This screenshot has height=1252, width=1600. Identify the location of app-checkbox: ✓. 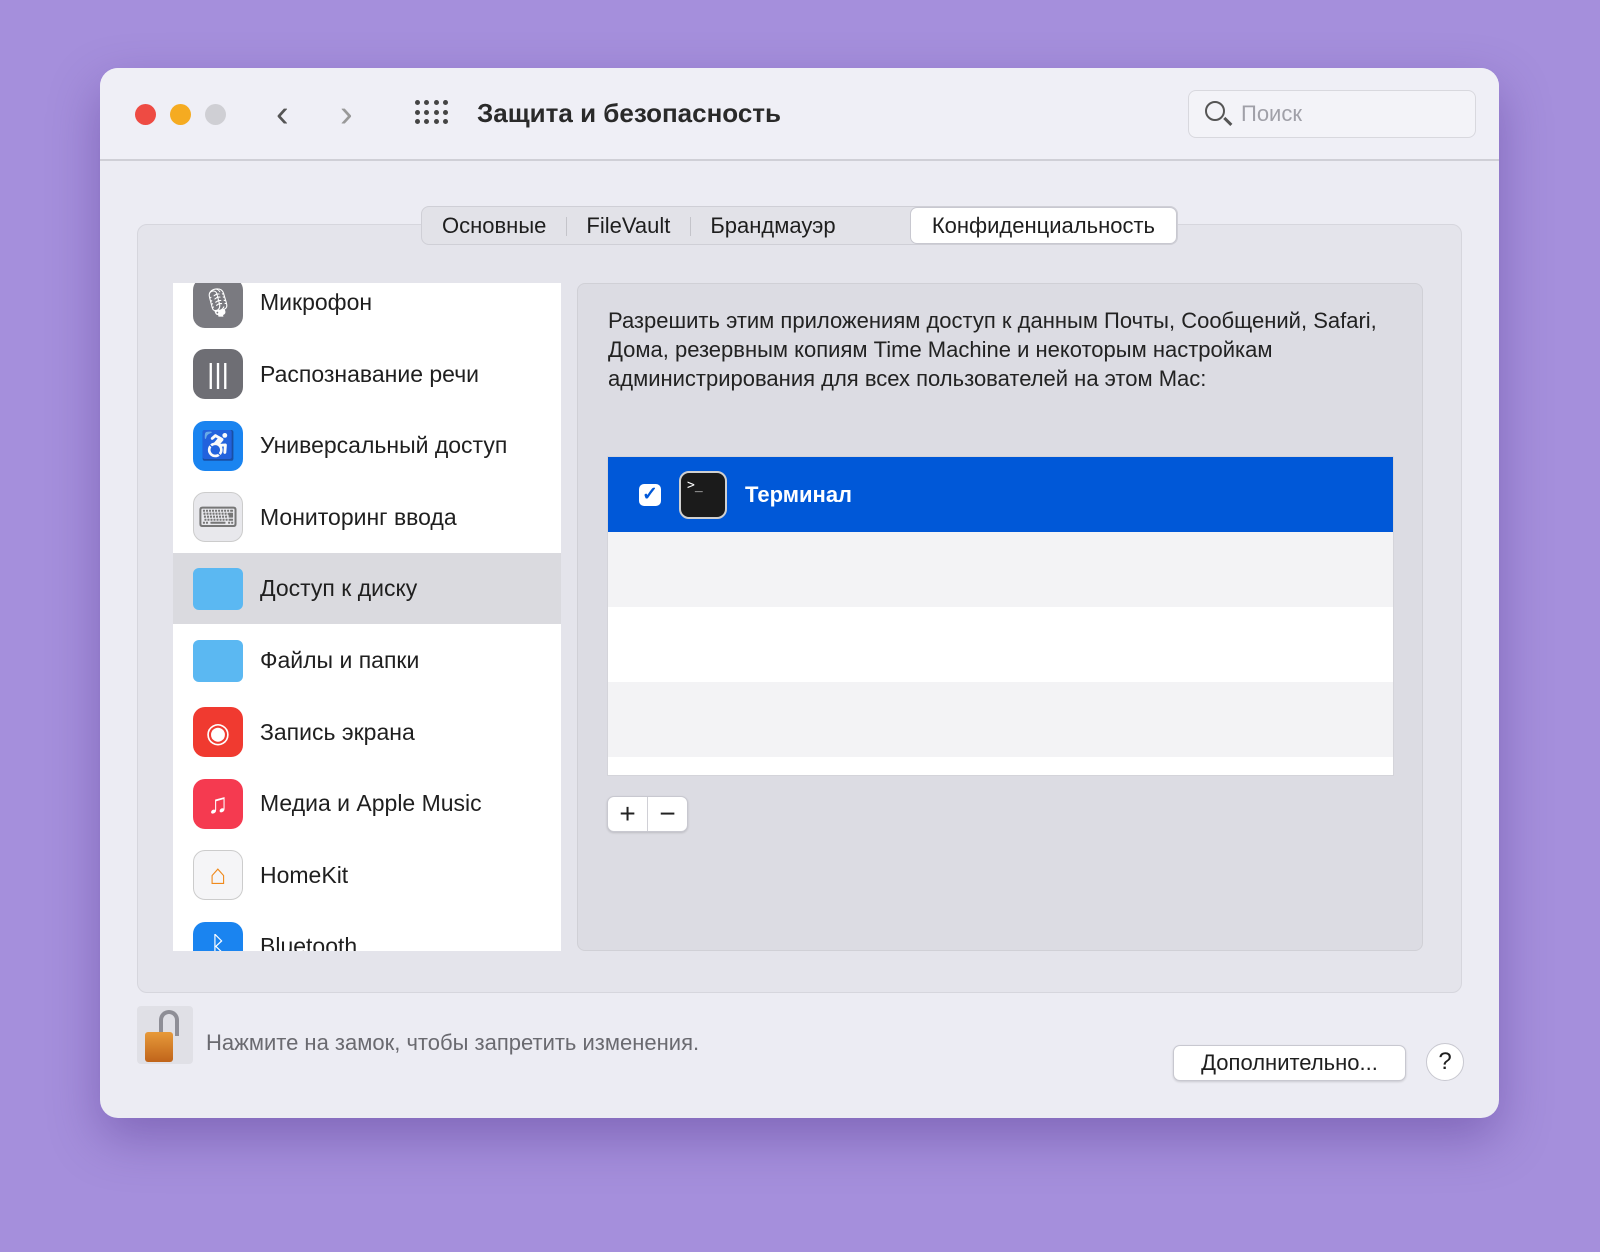
(650, 494).